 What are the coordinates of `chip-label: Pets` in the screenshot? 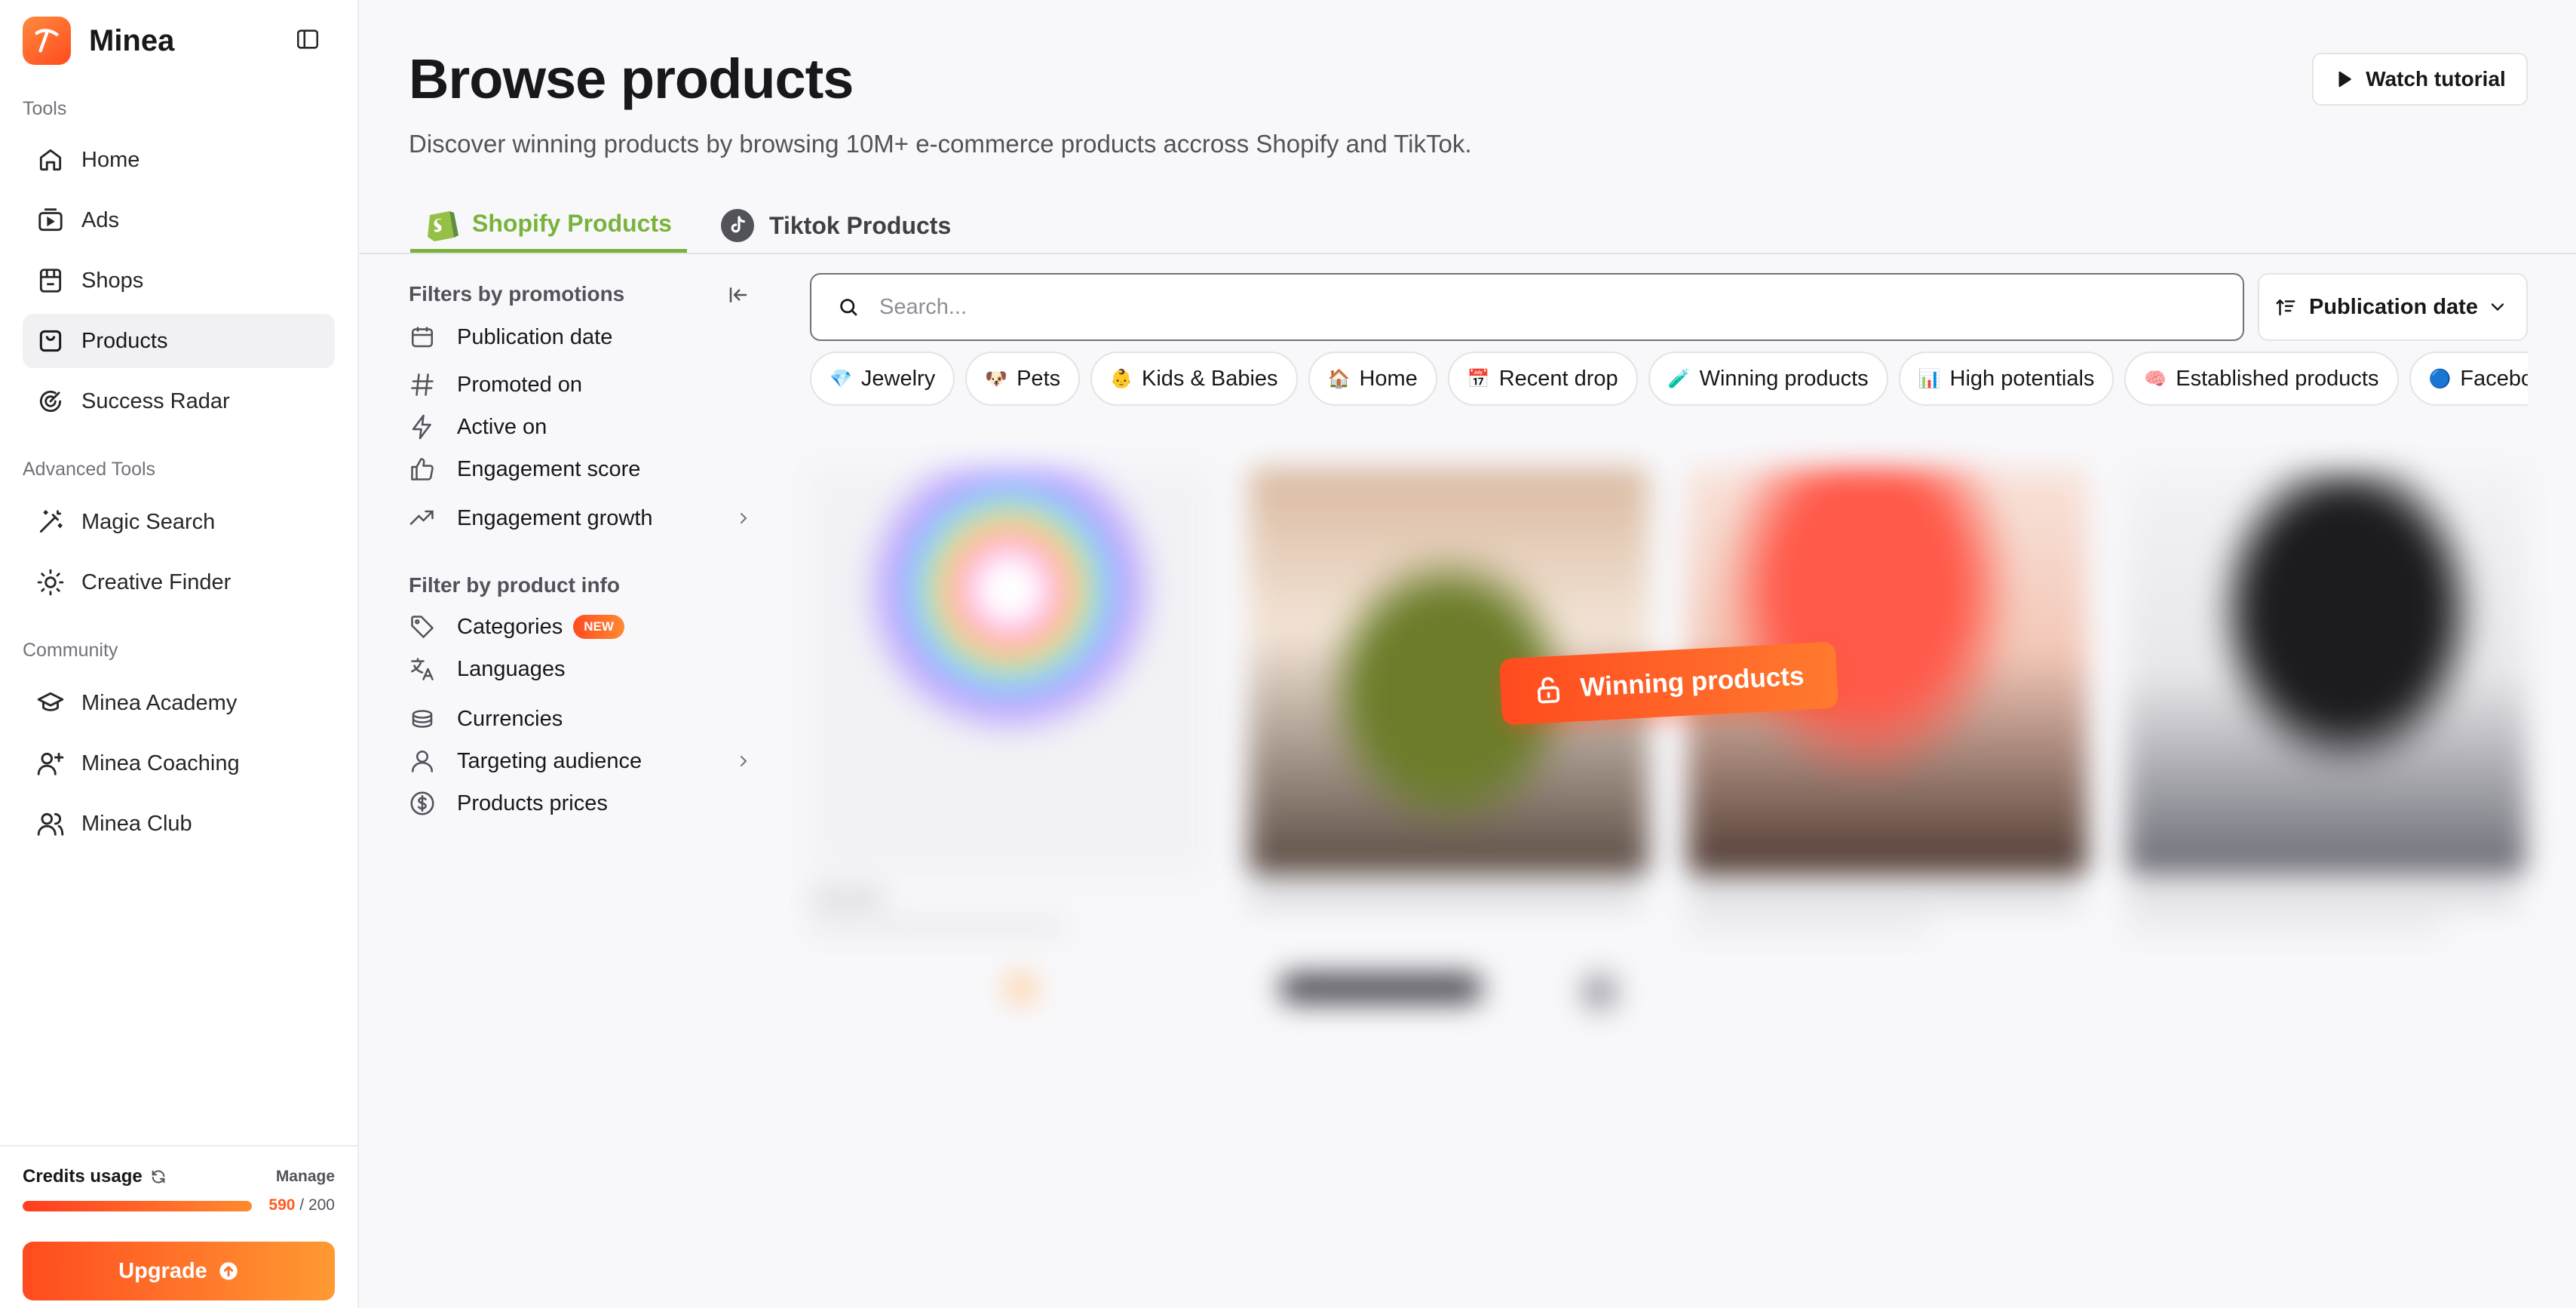 It's located at (1039, 378).